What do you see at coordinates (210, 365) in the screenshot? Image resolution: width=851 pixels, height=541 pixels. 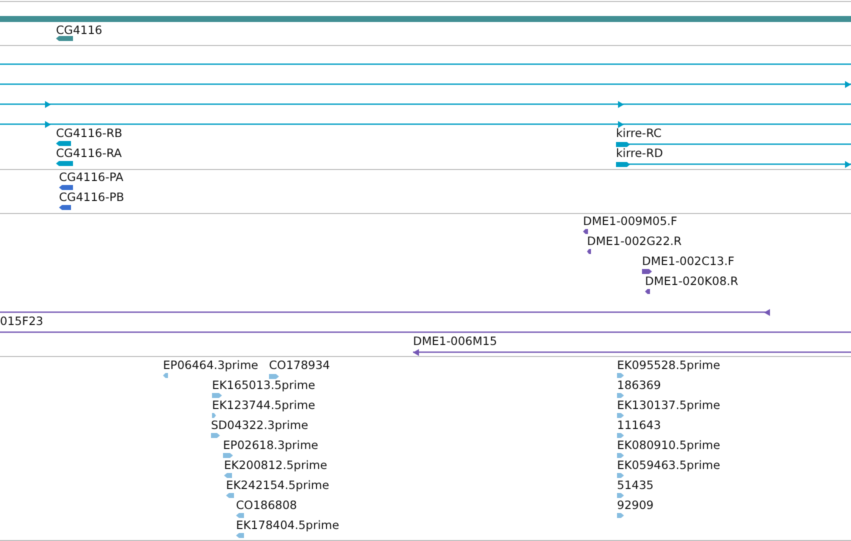 I see `feature-label: EP06464.3prime` at bounding box center [210, 365].